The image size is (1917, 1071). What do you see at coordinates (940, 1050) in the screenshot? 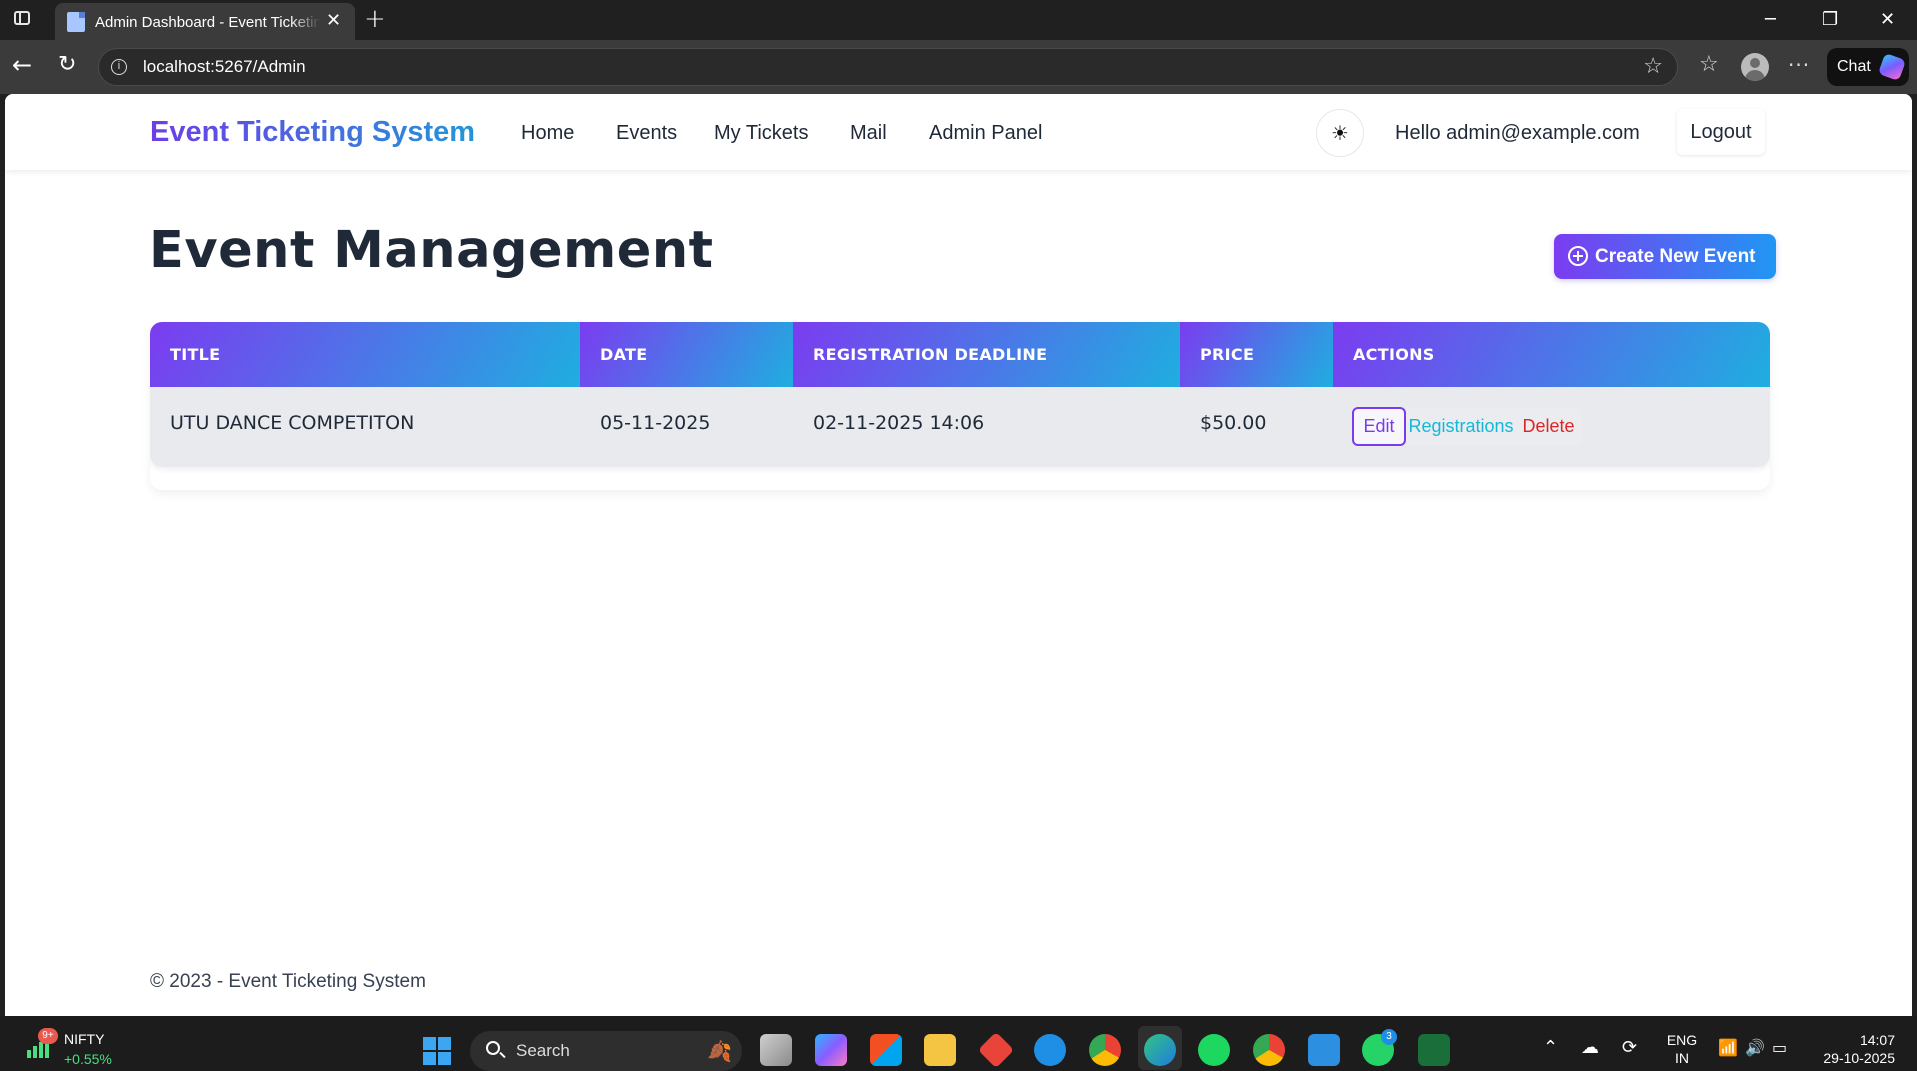
I see `file-explorer-icon` at bounding box center [940, 1050].